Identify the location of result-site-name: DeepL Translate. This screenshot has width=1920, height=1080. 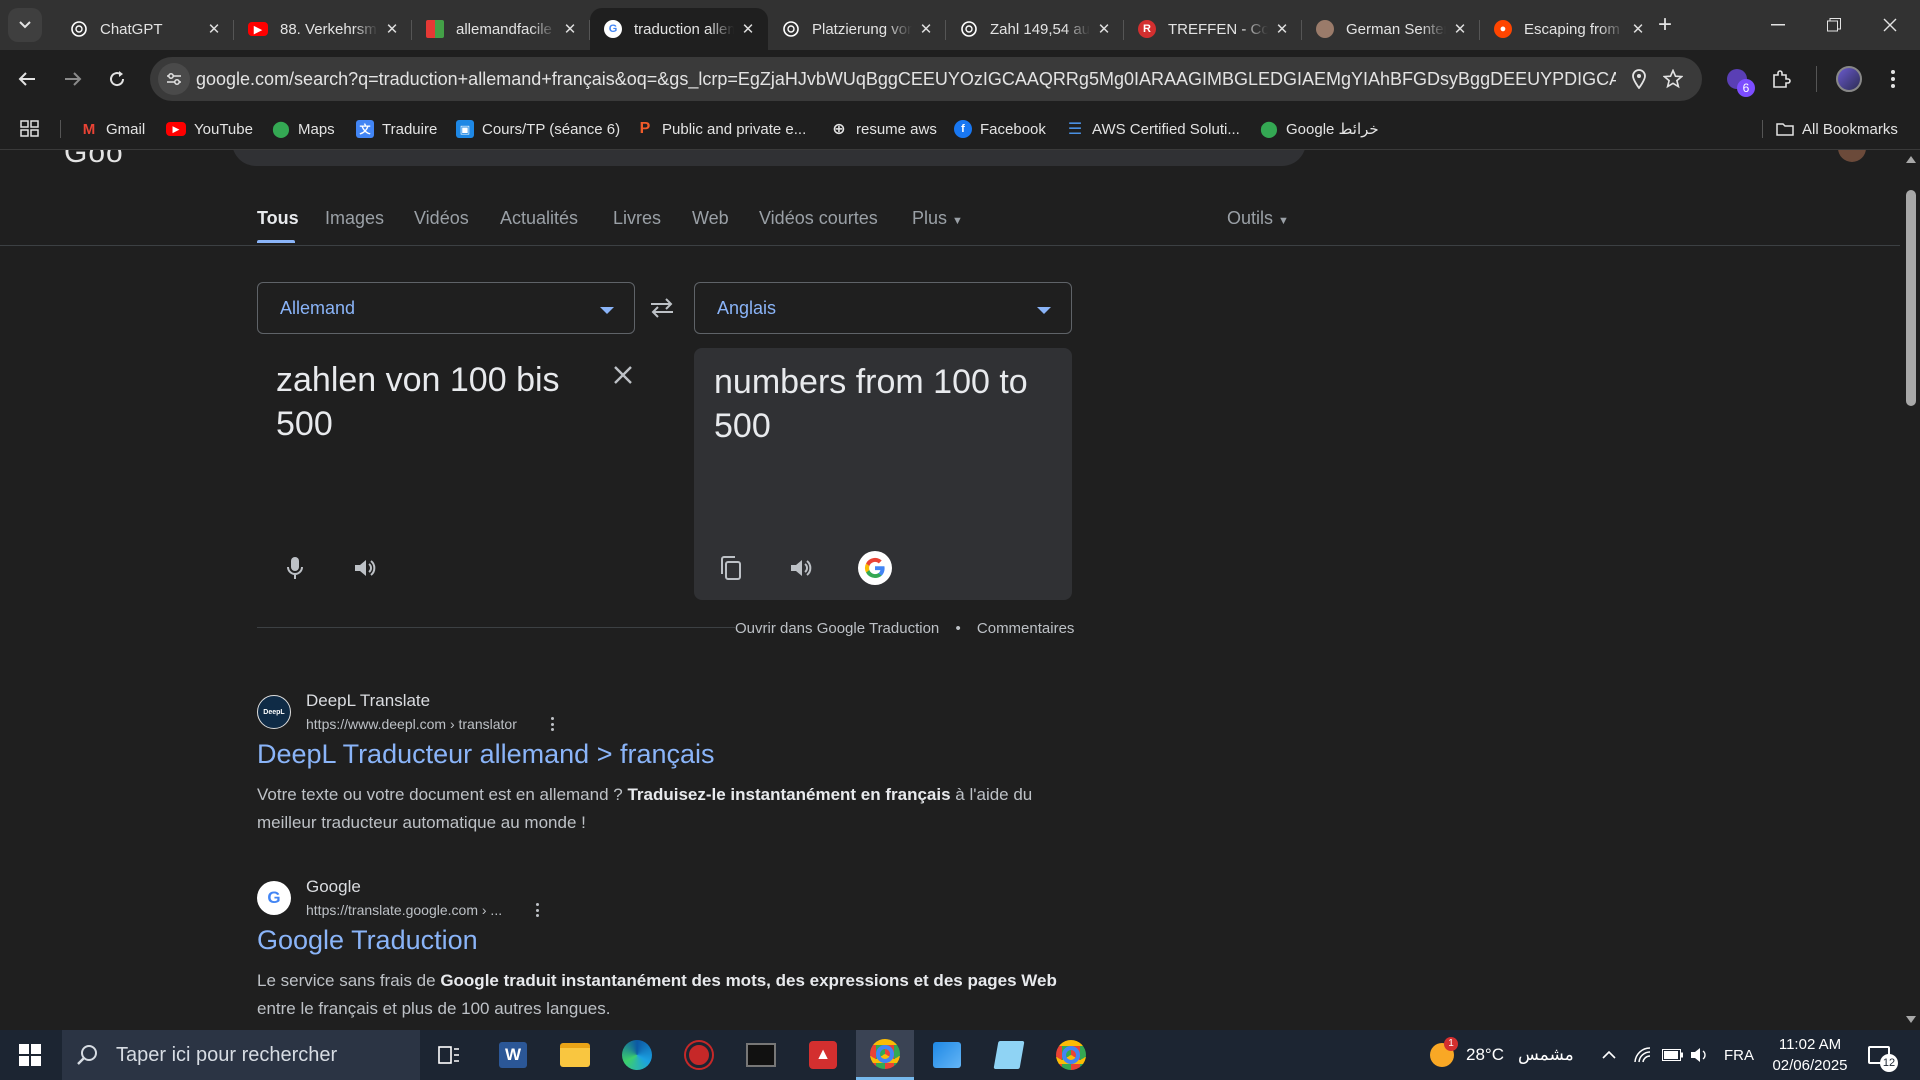
(368, 701).